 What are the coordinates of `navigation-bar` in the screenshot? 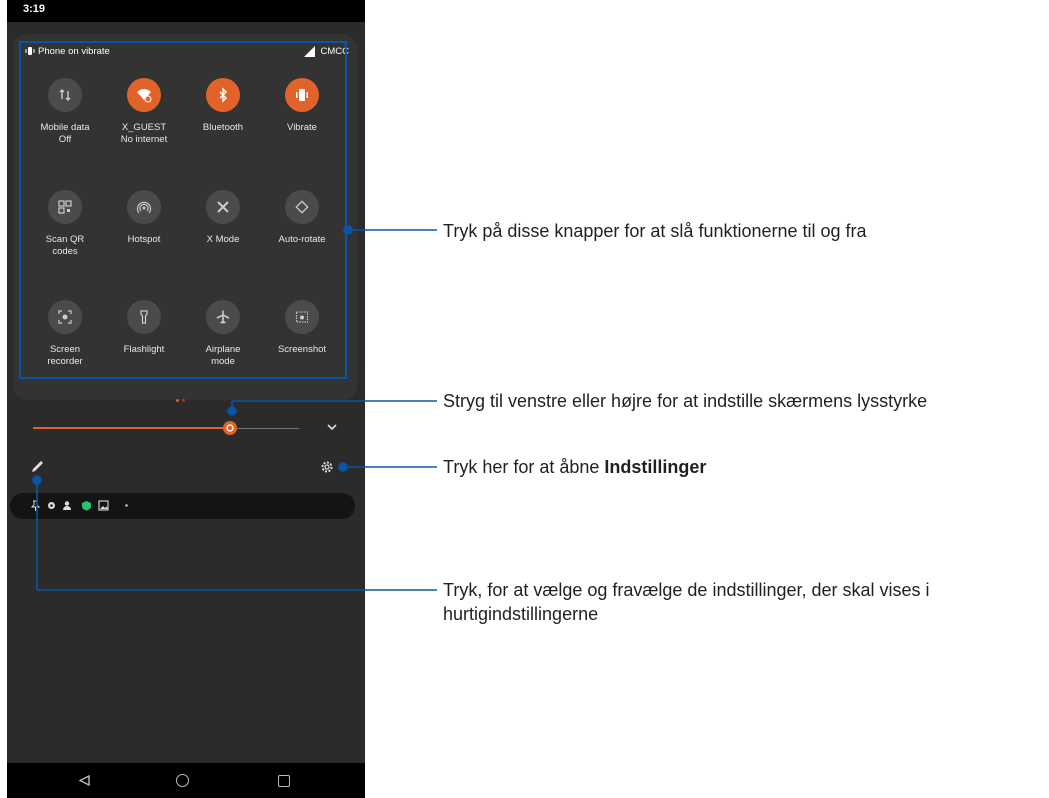 It's located at (186, 780).